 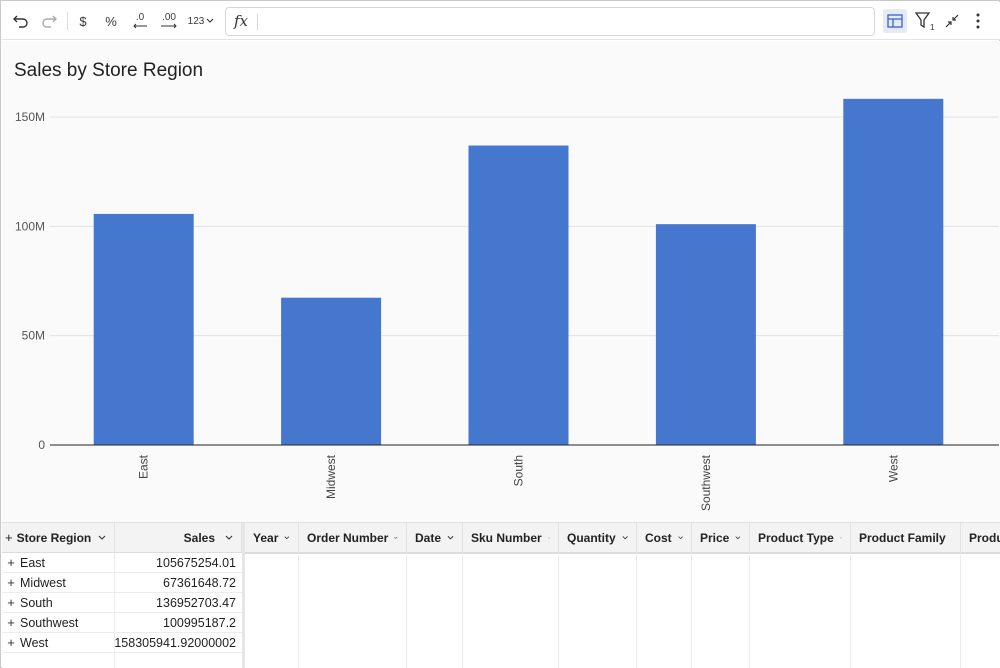 I want to click on x-tick-label: Southwest, so click(x=706, y=482).